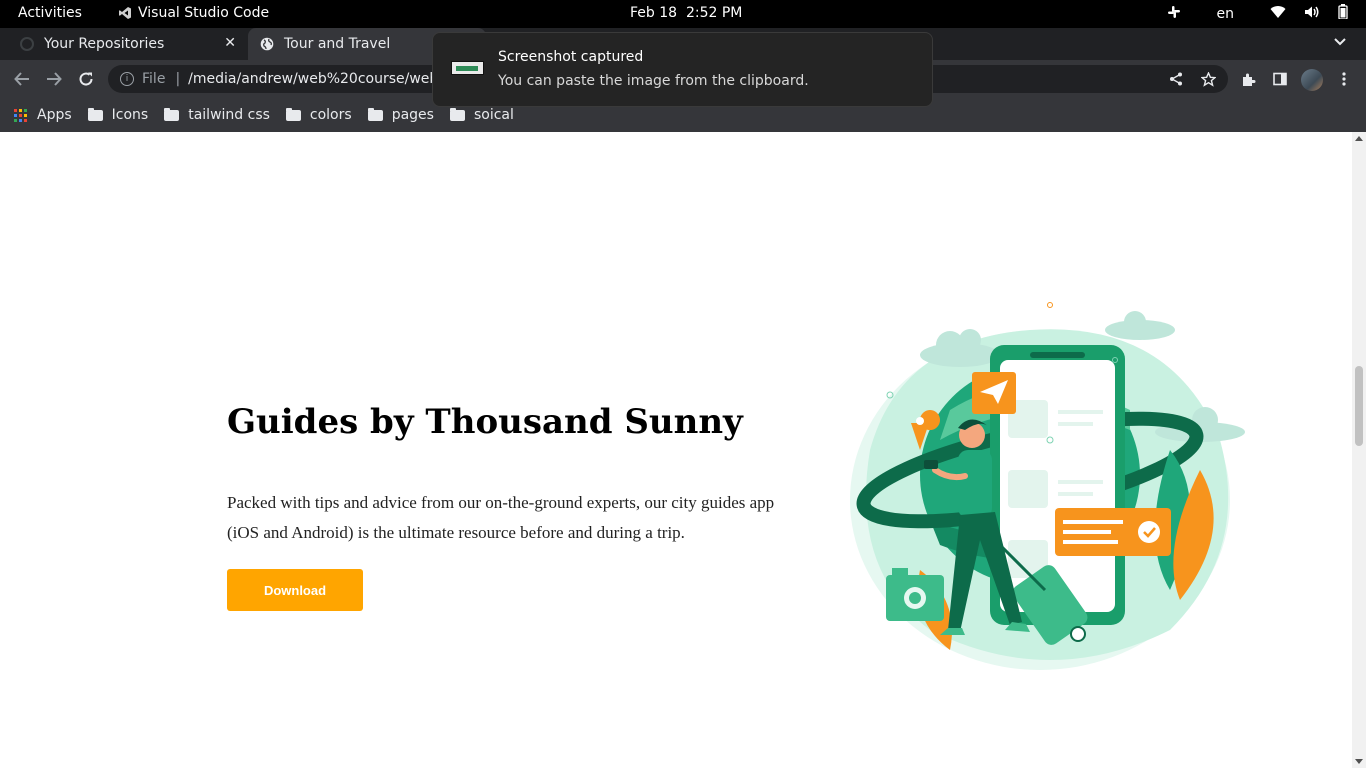 The height and width of the screenshot is (768, 1366). What do you see at coordinates (1359, 138) in the screenshot?
I see `scroll-up-arrow-icon` at bounding box center [1359, 138].